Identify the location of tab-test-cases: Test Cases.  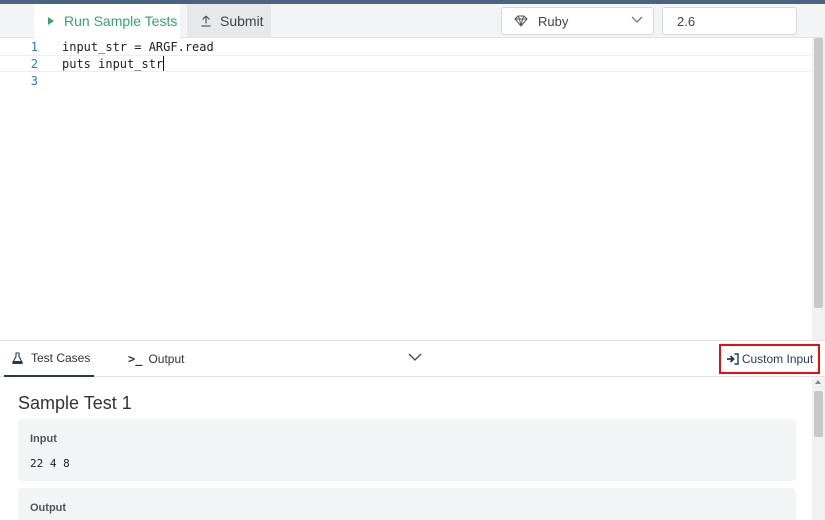
(49, 359).